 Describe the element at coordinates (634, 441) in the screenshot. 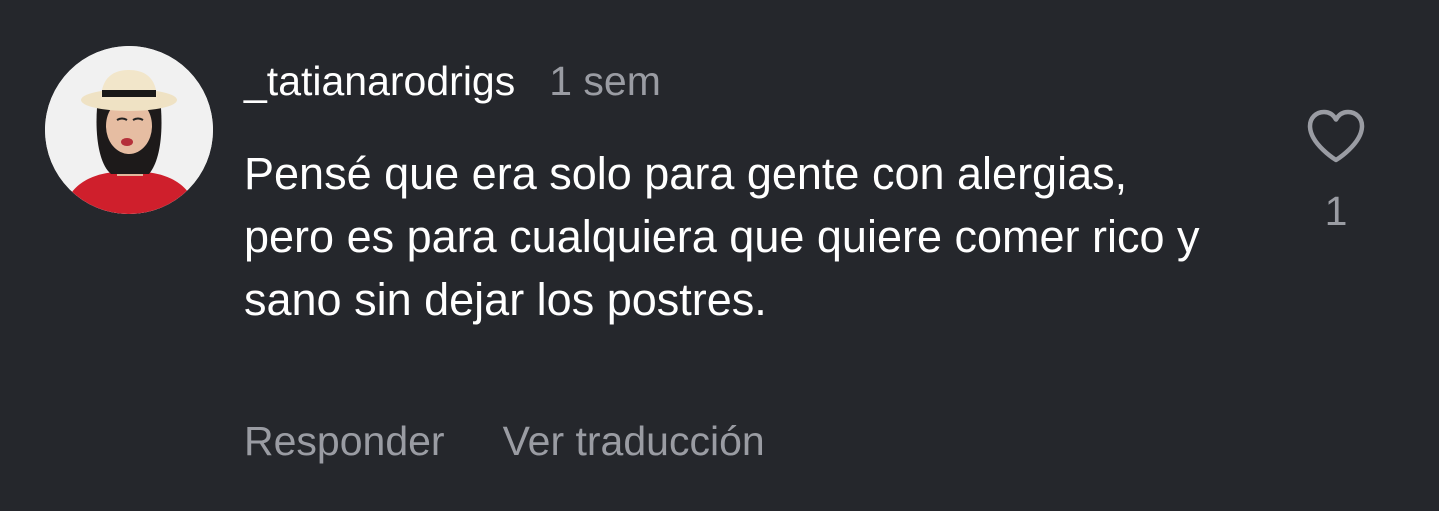

I see `see-translation-button: Ver traducción` at that location.